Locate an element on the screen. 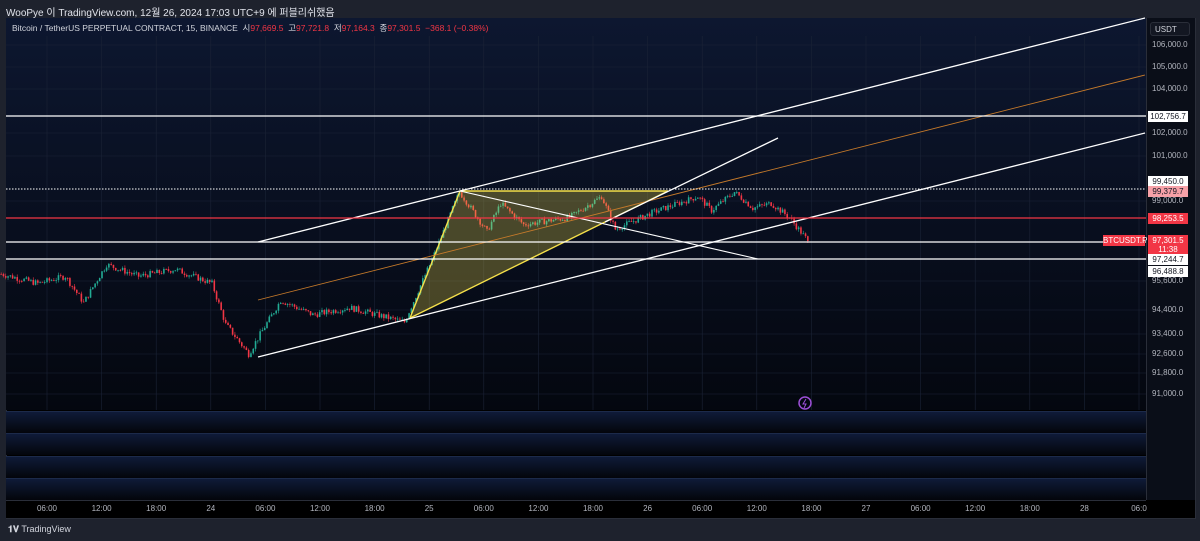 This screenshot has height=541, width=1200. currency-button: USDT is located at coordinates (1170, 29).